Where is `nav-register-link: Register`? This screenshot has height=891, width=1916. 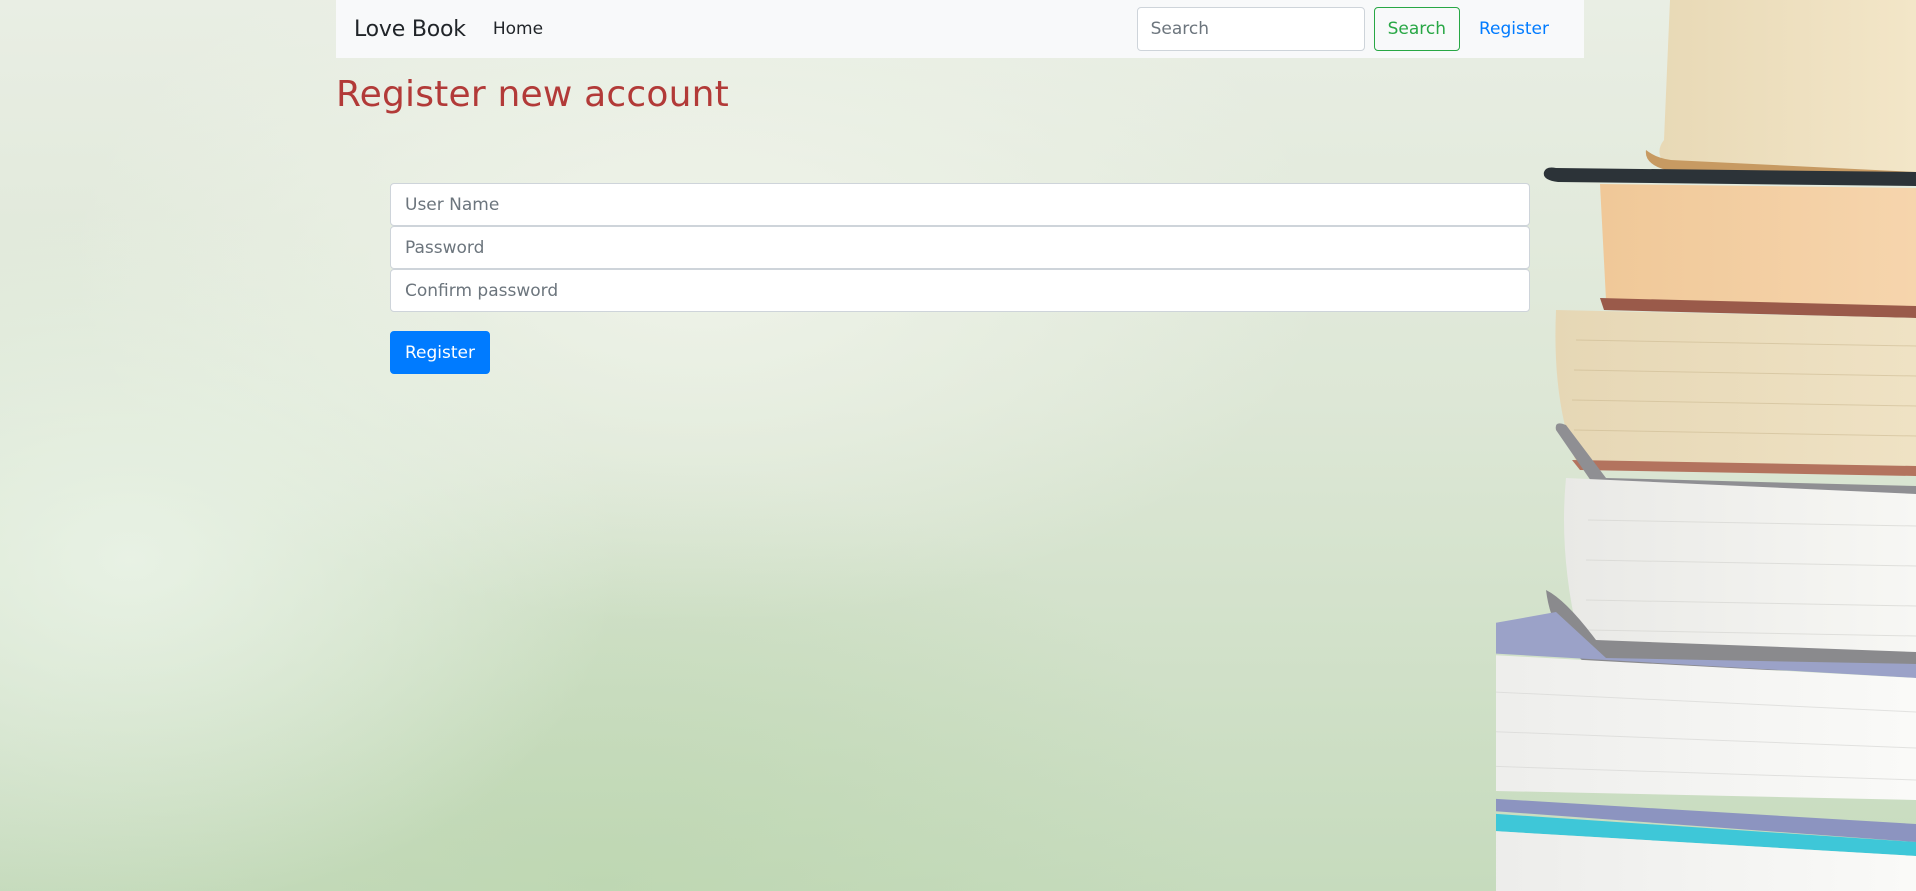
nav-register-link: Register is located at coordinates (1514, 29).